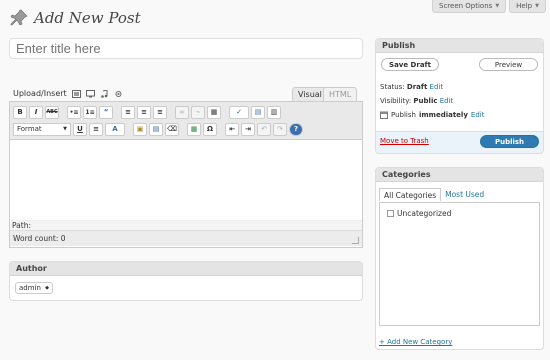 Image resolution: width=550 pixels, height=360 pixels. What do you see at coordinates (410, 194) in the screenshot?
I see `tab-all-categories: All Categories` at bounding box center [410, 194].